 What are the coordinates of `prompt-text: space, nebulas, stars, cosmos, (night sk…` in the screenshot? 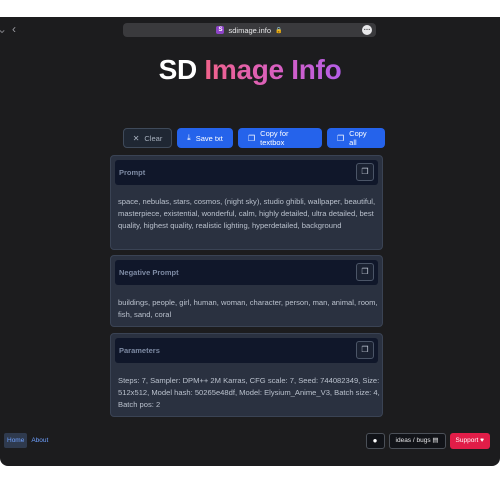 It's located at (247, 214).